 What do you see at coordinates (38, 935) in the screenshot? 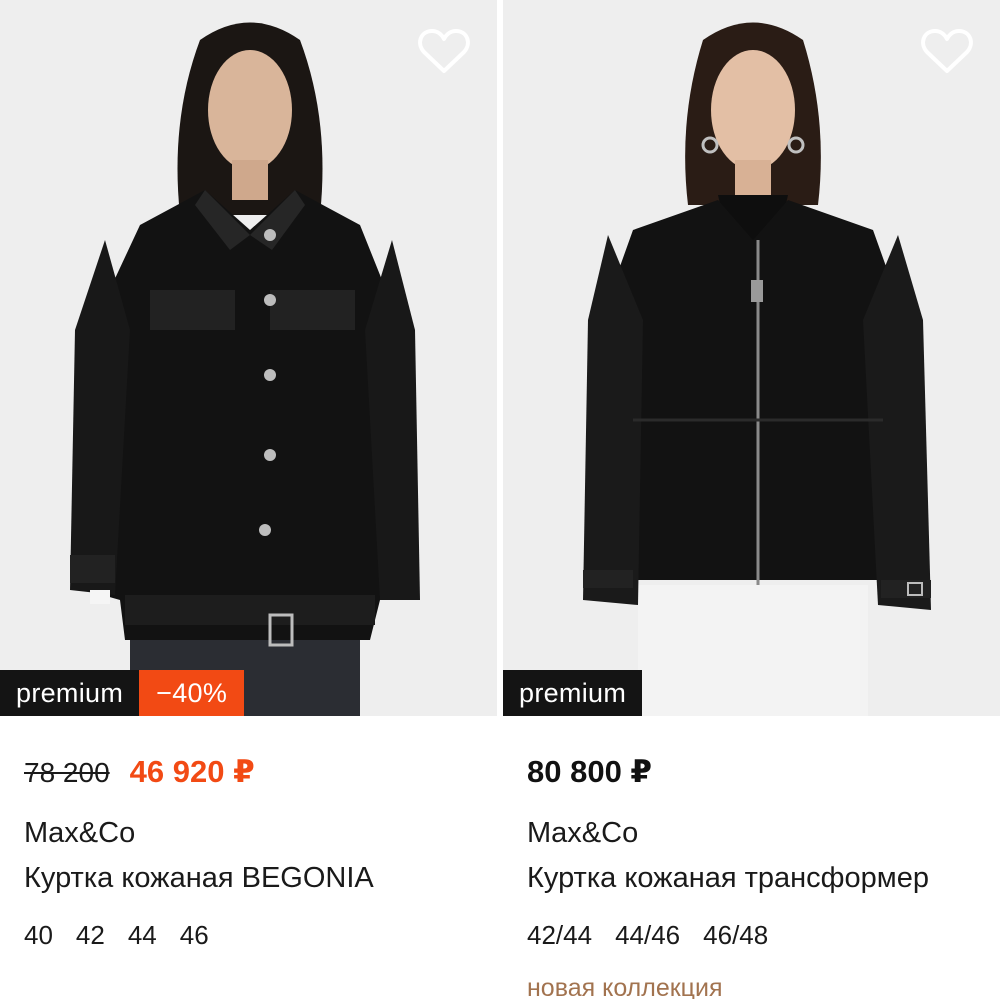
I see `size-option: 40` at bounding box center [38, 935].